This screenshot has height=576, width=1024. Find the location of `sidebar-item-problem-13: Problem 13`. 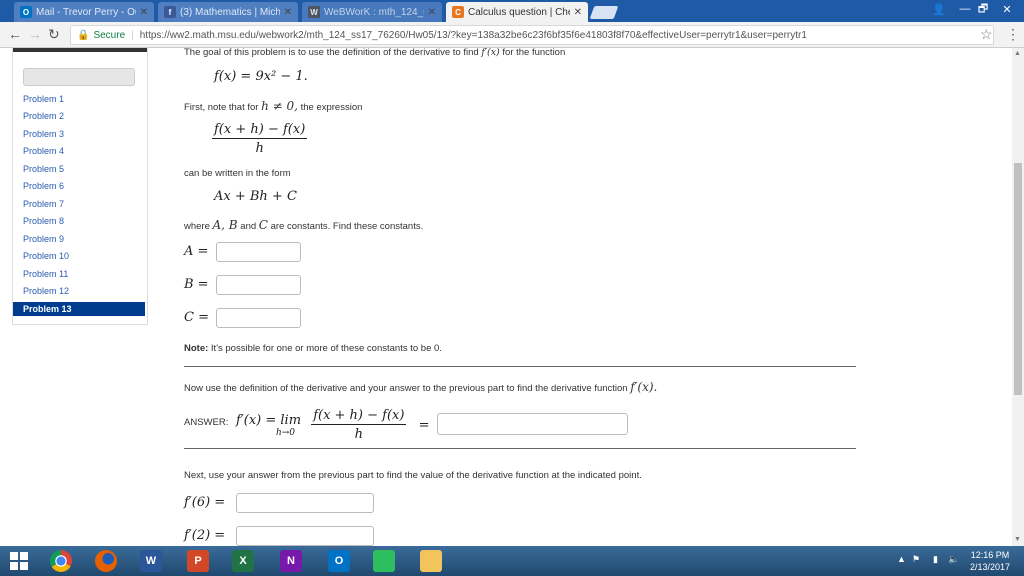

sidebar-item-problem-13: Problem 13 is located at coordinates (79, 309).